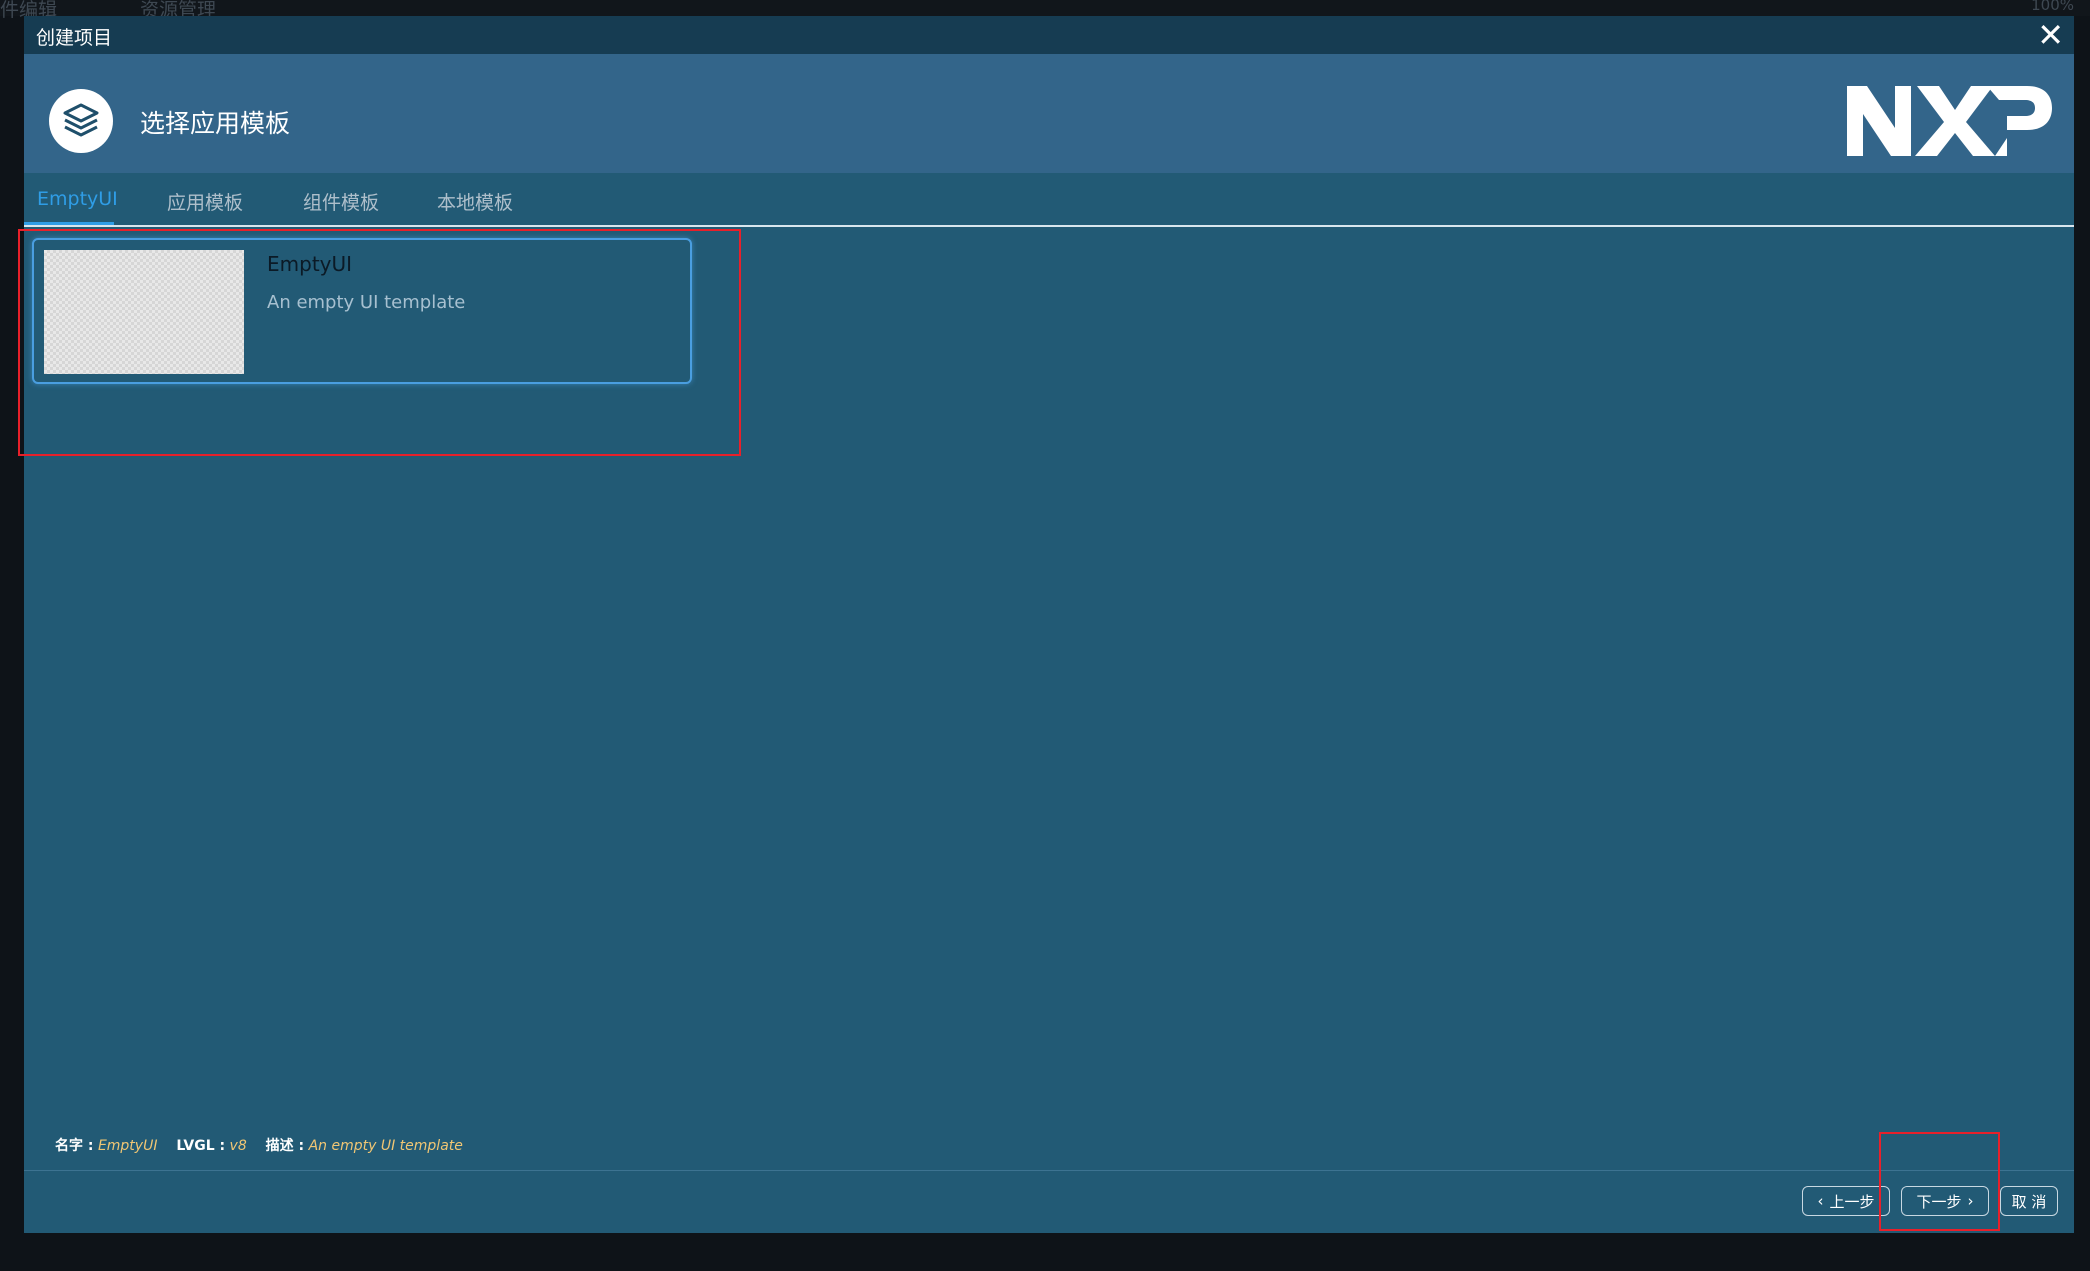 Image resolution: width=2090 pixels, height=1271 pixels. I want to click on chevron-left-icon: ‹, so click(1820, 1201).